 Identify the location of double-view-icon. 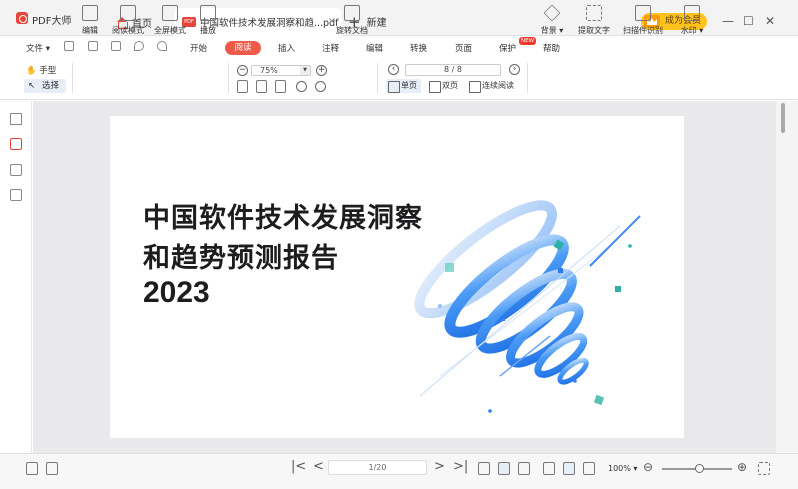
(524, 468).